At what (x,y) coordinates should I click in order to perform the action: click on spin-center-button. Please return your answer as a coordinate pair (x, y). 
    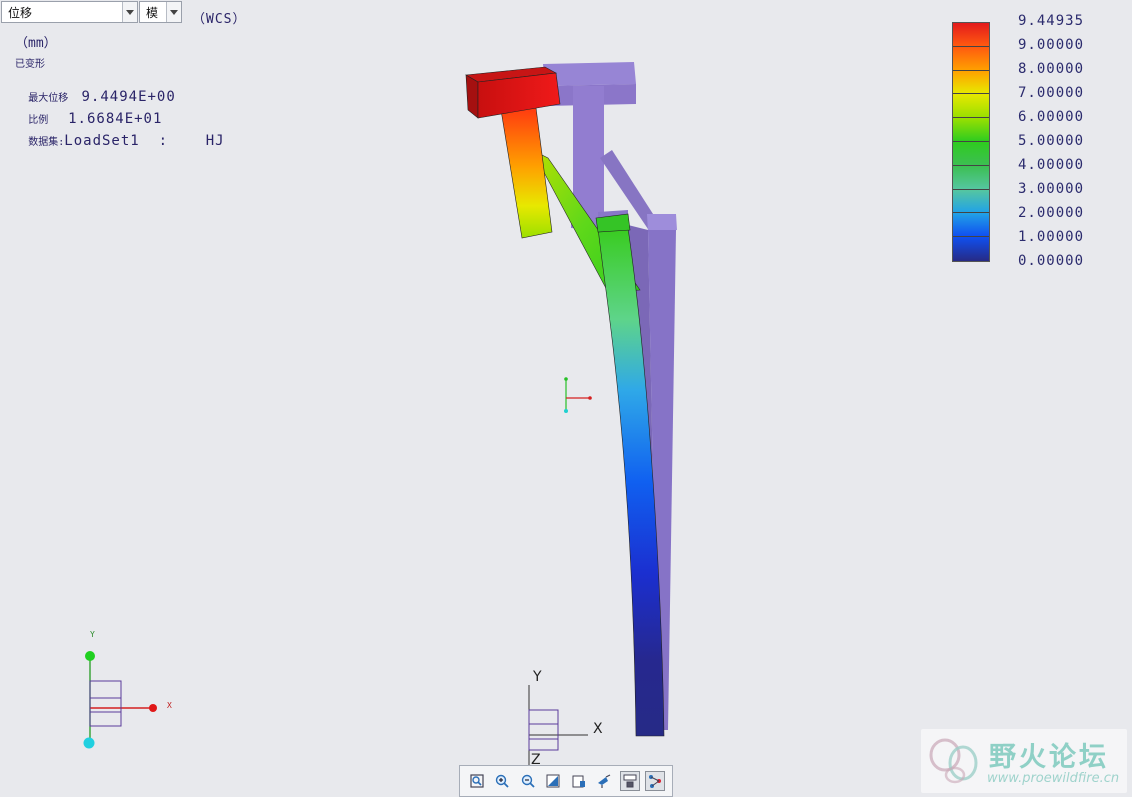
    Looking at the image, I should click on (604, 781).